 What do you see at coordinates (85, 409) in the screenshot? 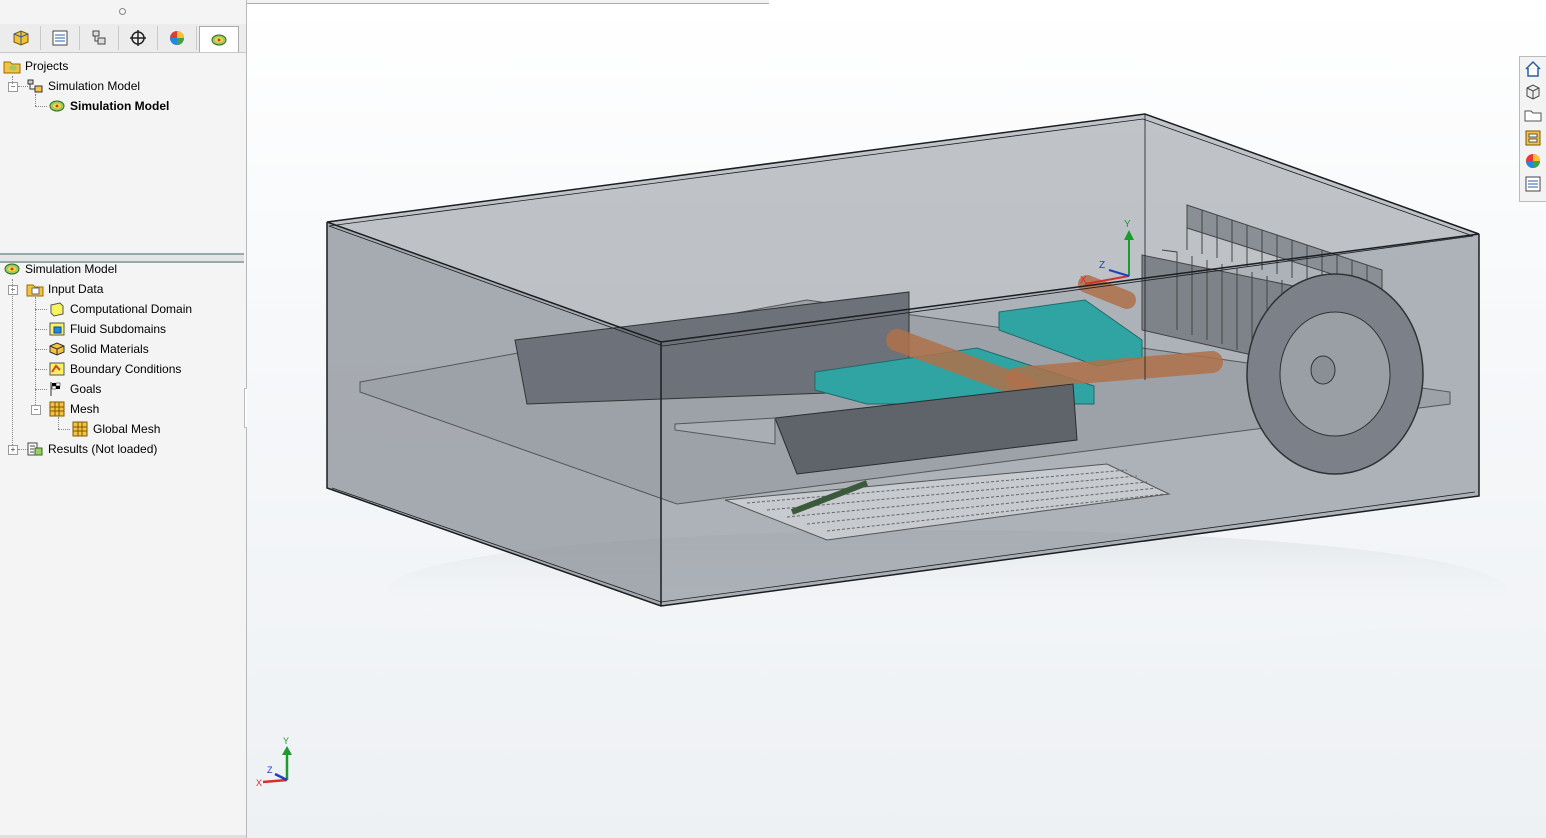
I see `tree-item-mesh-label: Mesh` at bounding box center [85, 409].